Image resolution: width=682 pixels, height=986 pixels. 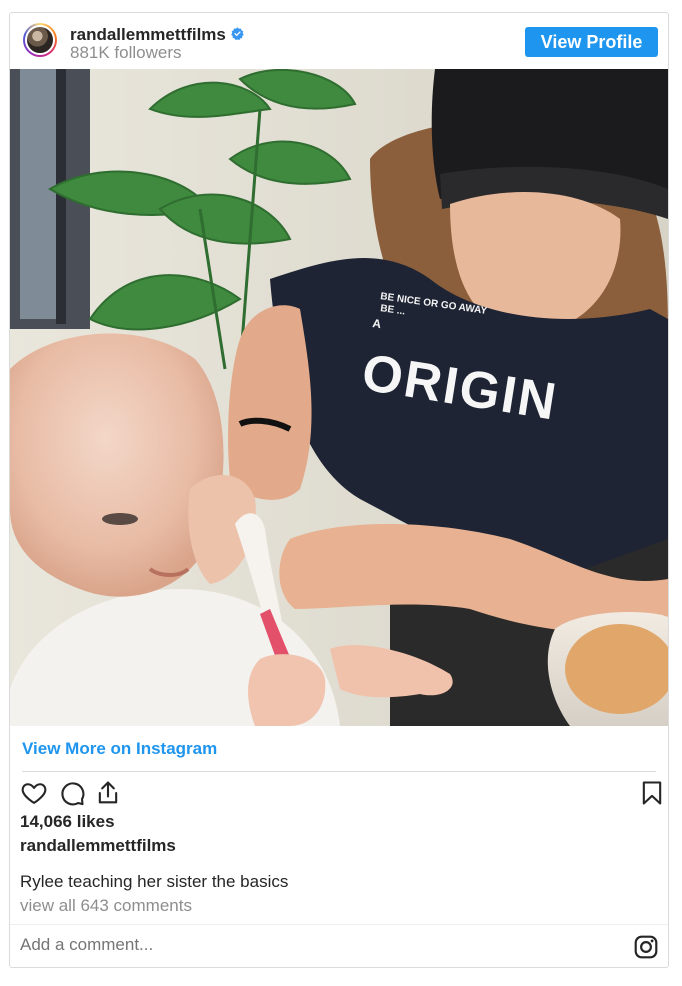 What do you see at coordinates (98, 846) in the screenshot?
I see `caption-username: randallemmettfilms` at bounding box center [98, 846].